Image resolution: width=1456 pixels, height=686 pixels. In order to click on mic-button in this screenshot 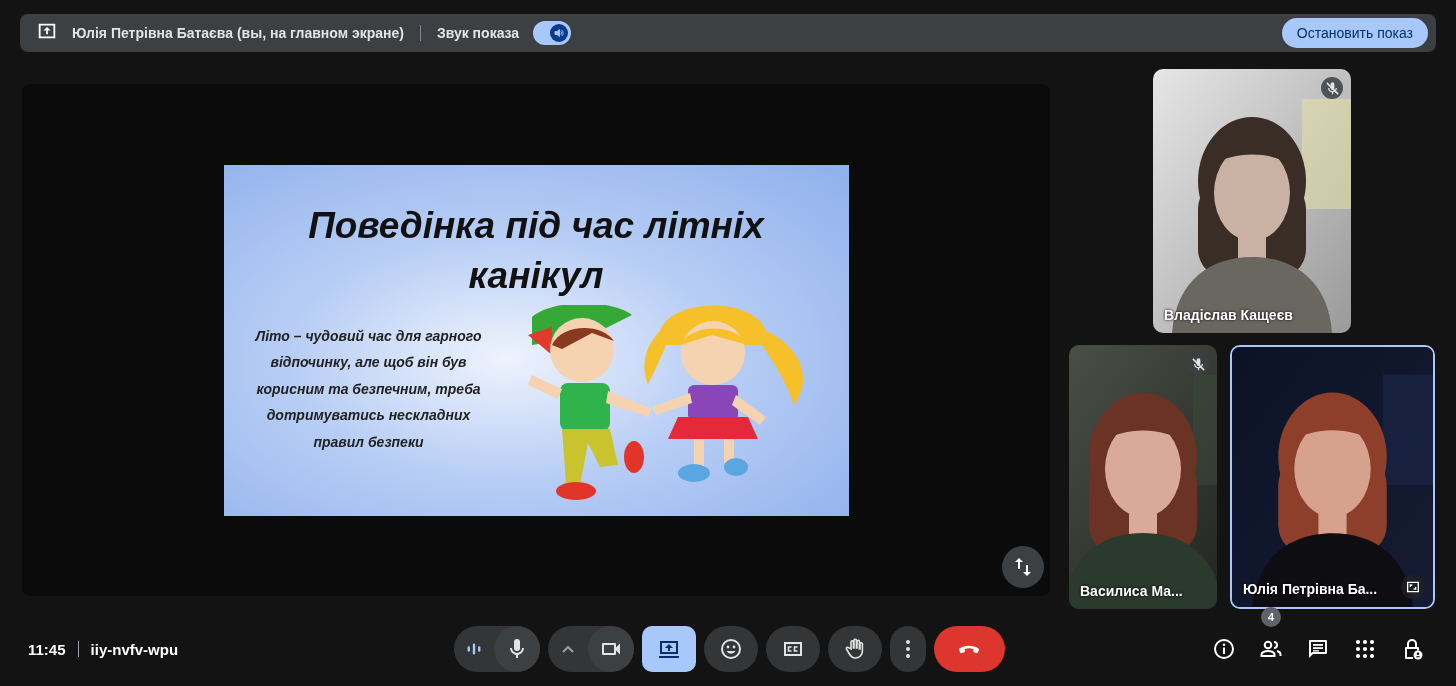, I will do `click(516, 649)`.